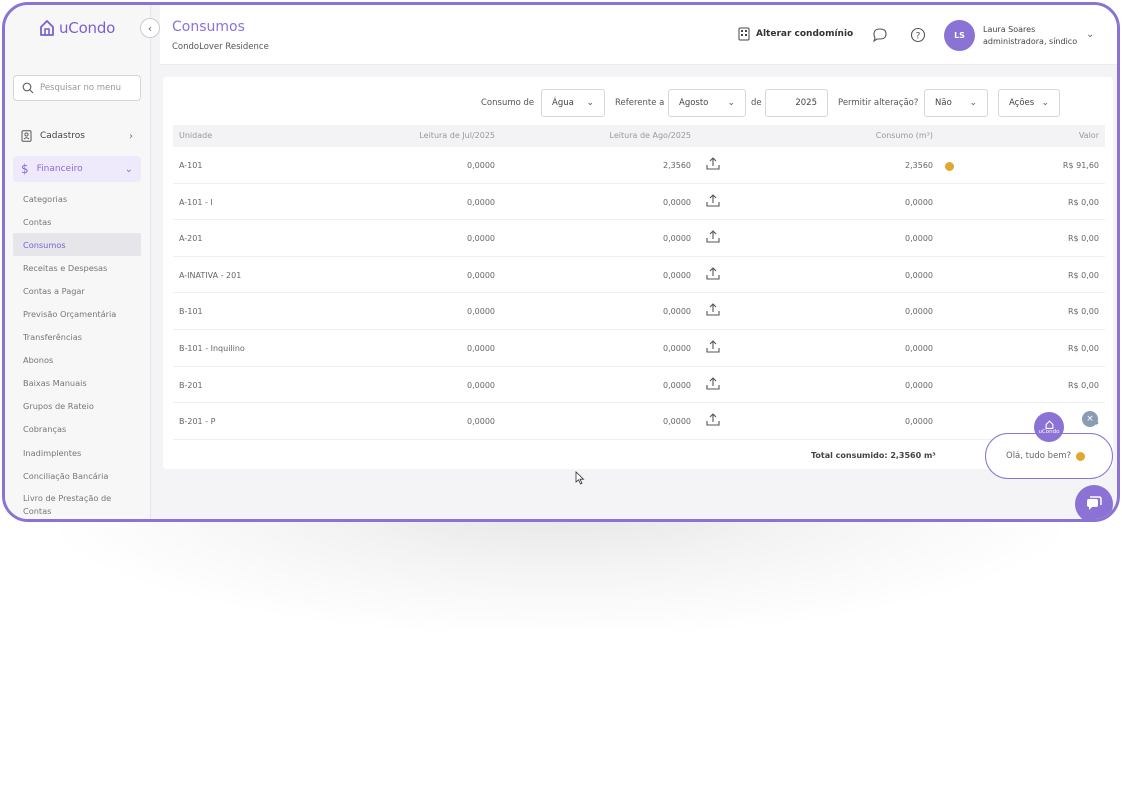  Describe the element at coordinates (77, 429) in the screenshot. I see `sidebar-item-cobrancas: Cobranças` at that location.